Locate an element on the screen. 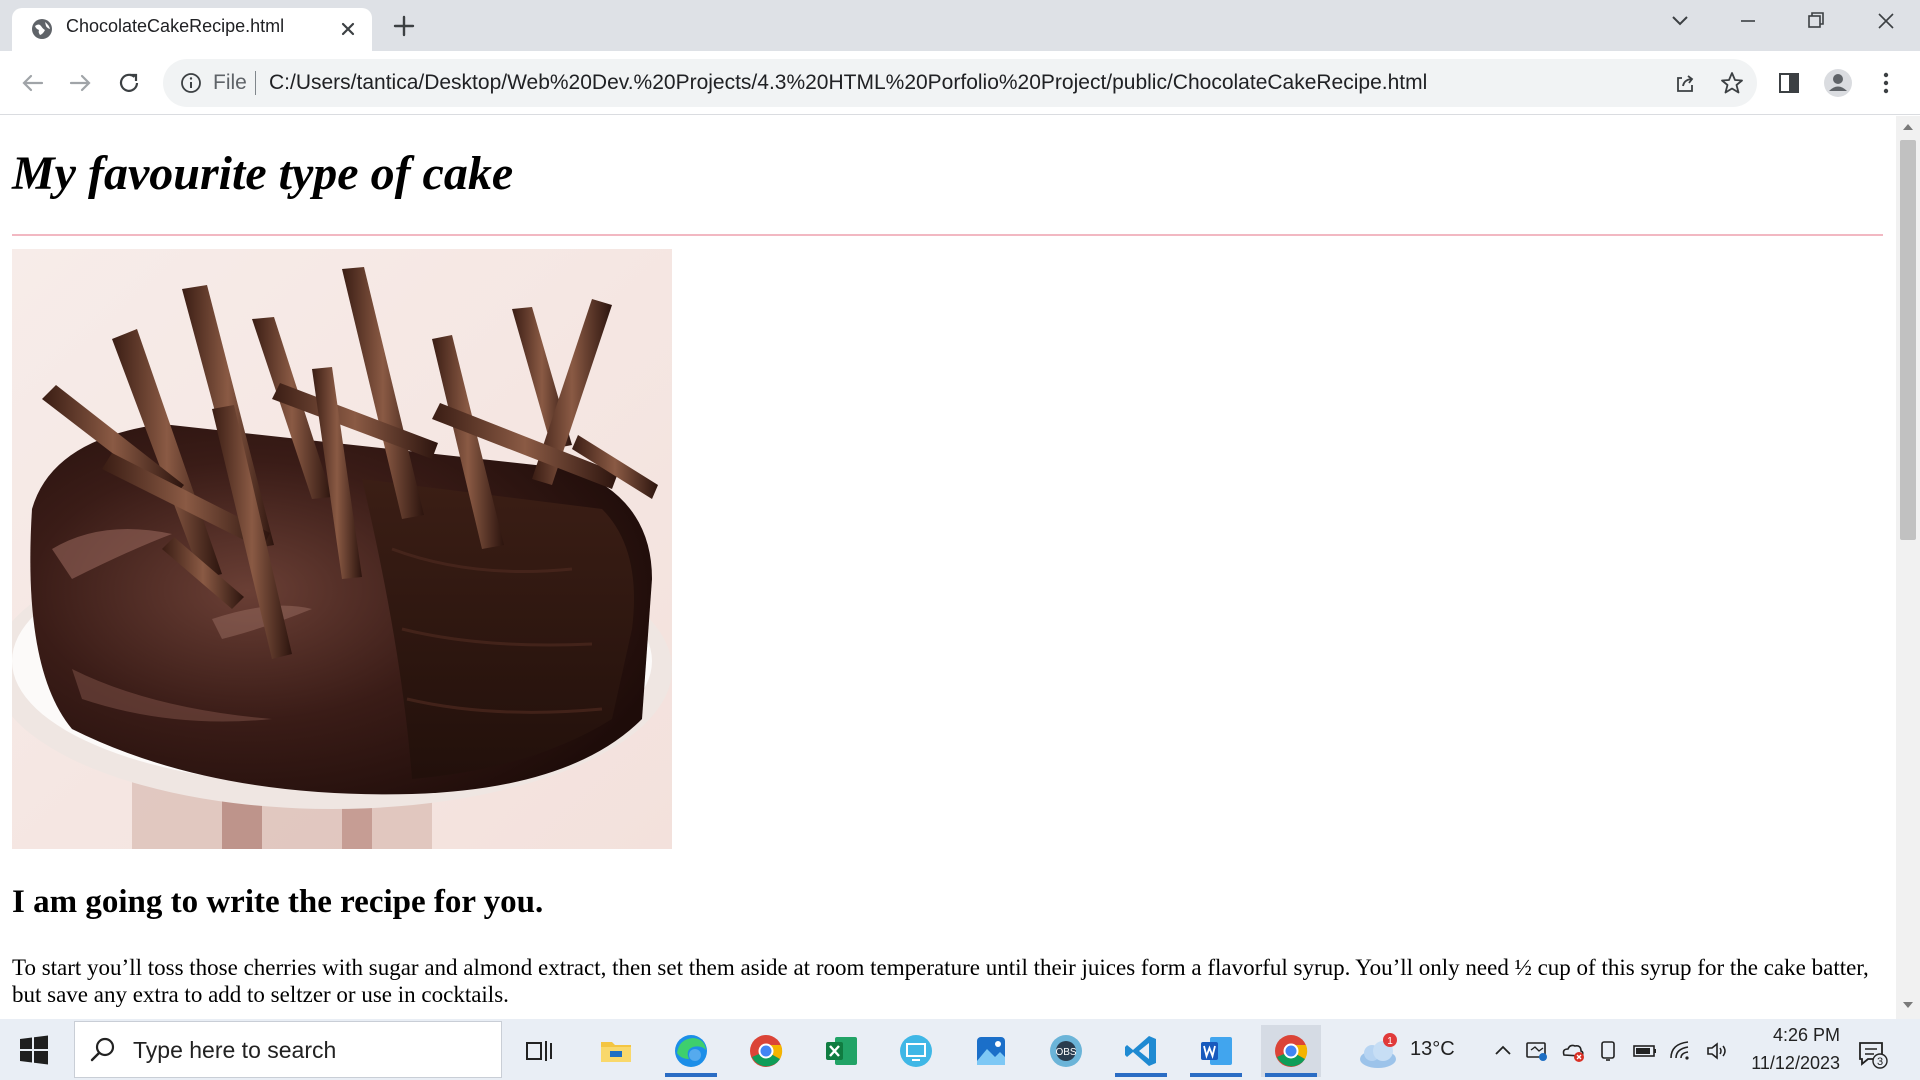 The height and width of the screenshot is (1080, 1920). url-scheme-label: File is located at coordinates (230, 82).